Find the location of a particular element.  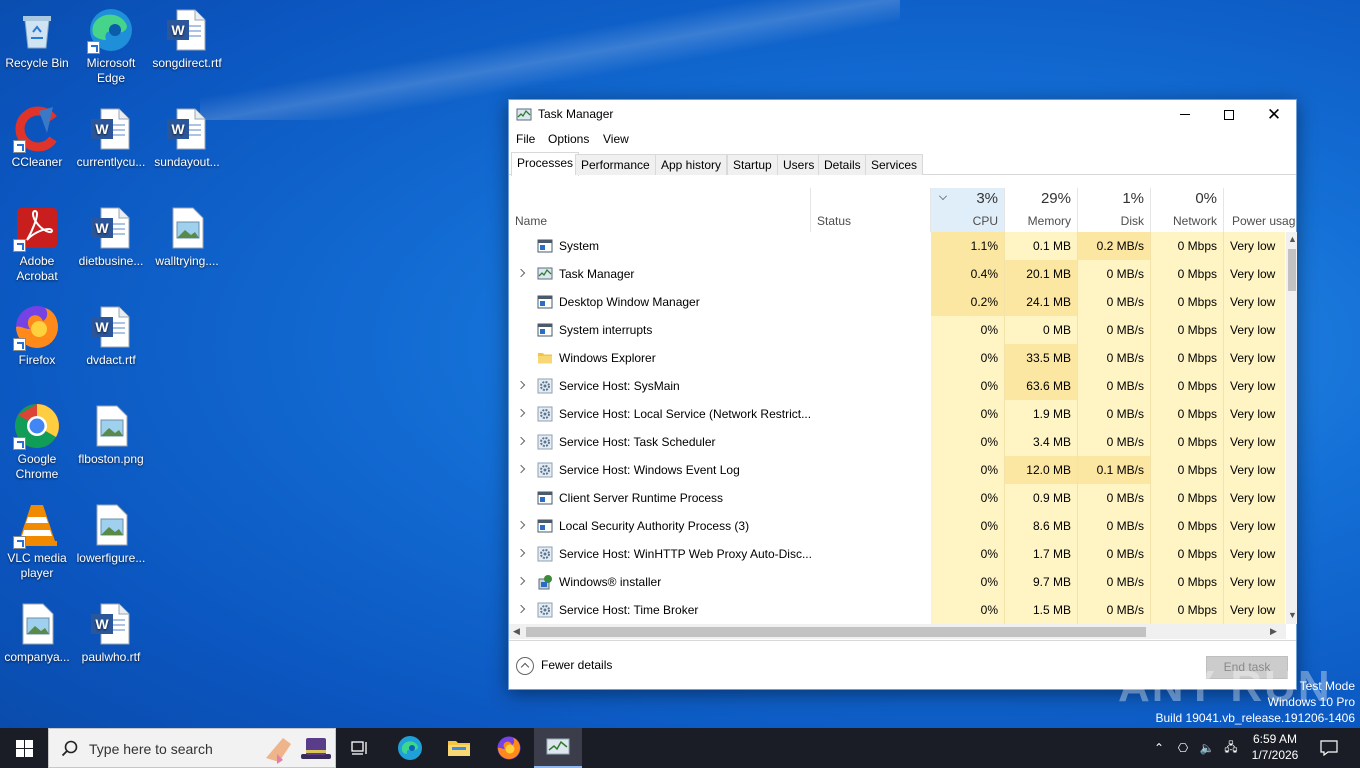

camera-icon: ⎔ is located at coordinates (1183, 748).